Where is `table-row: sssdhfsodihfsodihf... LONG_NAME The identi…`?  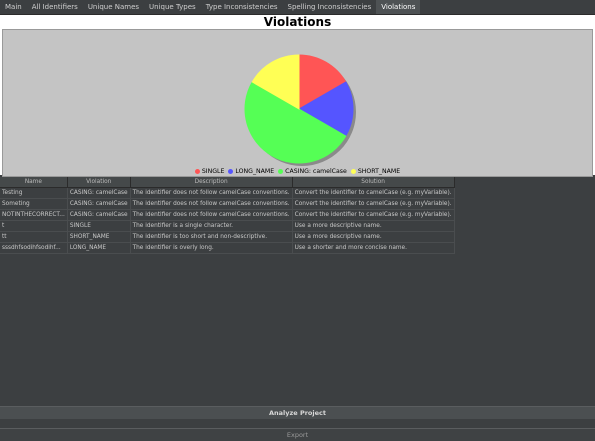 table-row: sssdhfsodihfsodihf... LONG_NAME The identi… is located at coordinates (227, 248).